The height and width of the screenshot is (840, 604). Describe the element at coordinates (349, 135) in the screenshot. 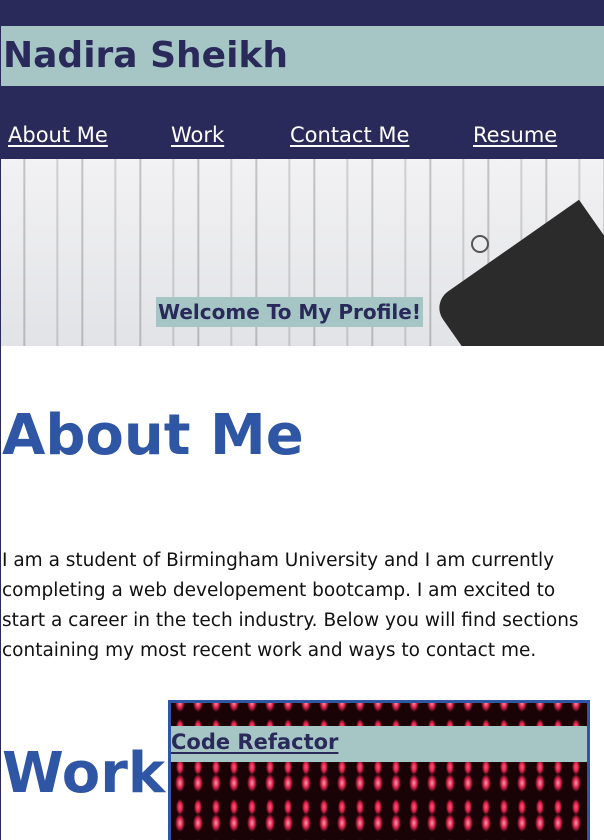

I see `nav-link-contact-me: Contact Me` at that location.